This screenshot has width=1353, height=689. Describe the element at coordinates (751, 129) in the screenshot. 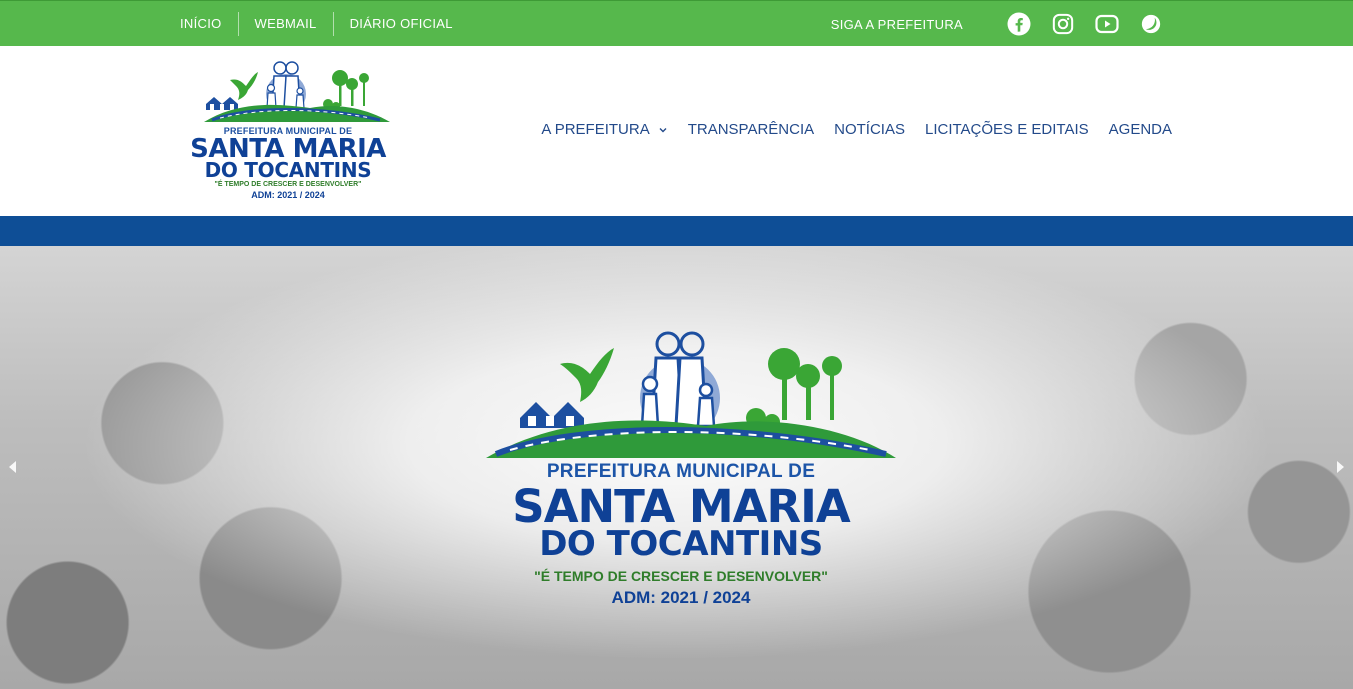

I see `nav-transparencia: TRANSPARÊNCIA` at that location.